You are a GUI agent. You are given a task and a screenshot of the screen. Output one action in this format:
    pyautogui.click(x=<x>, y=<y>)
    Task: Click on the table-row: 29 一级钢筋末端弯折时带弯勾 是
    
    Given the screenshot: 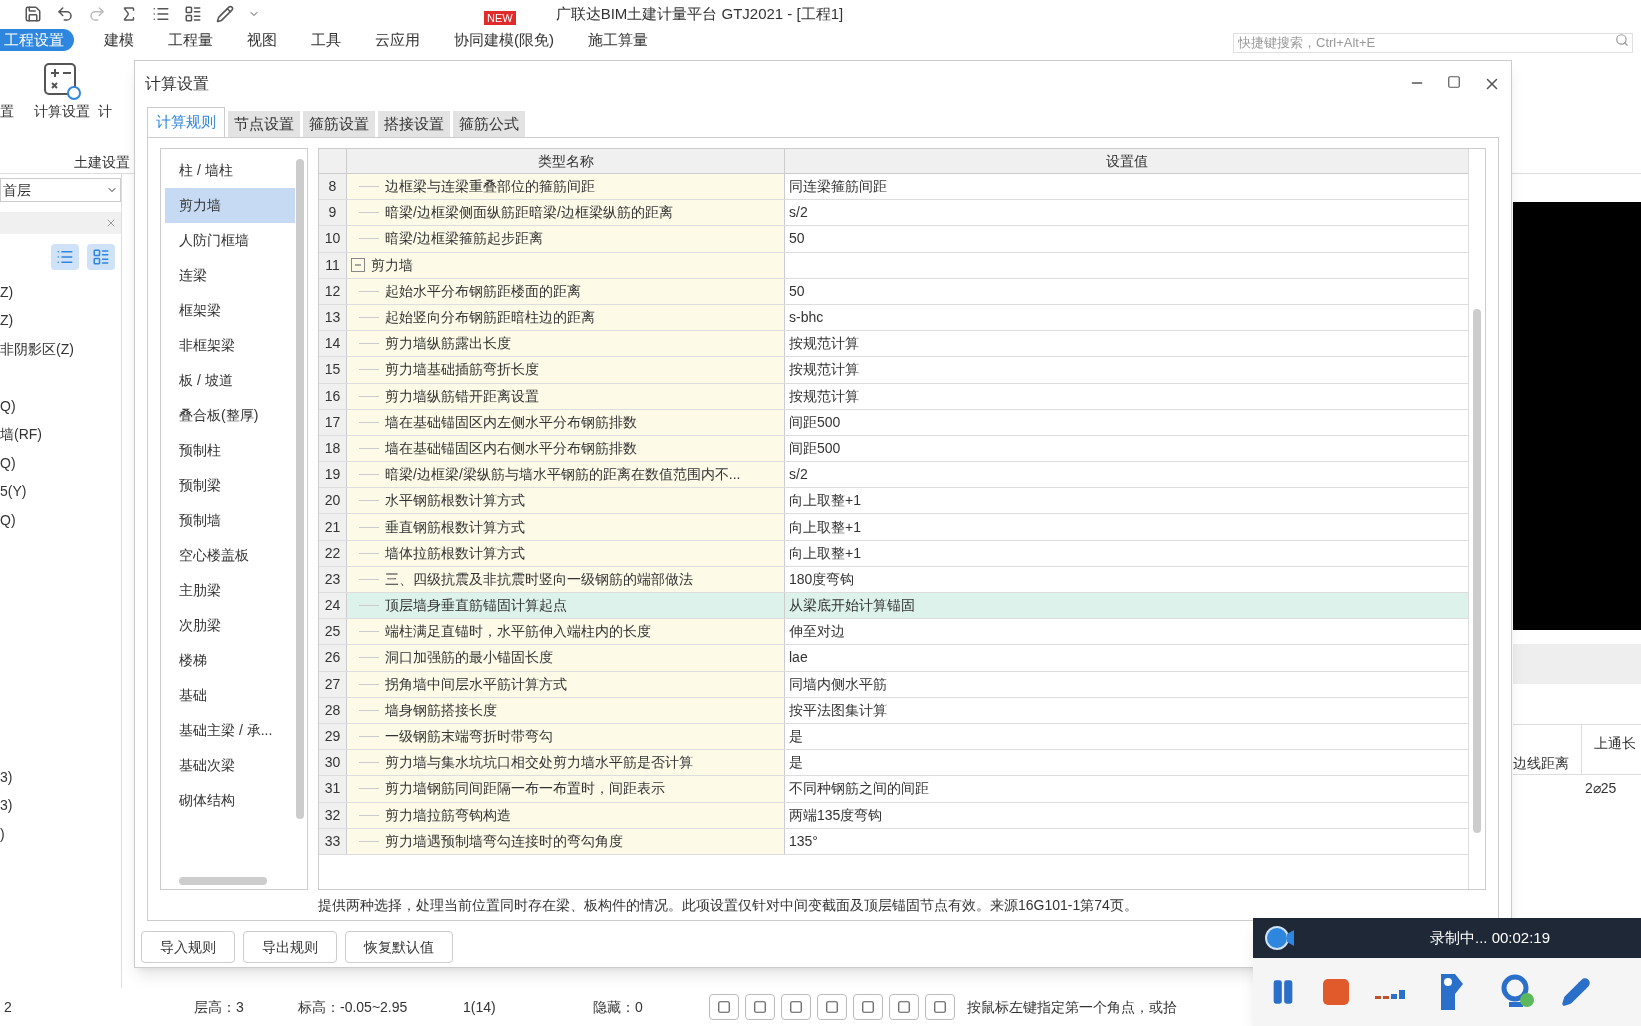 What is the action you would take?
    pyautogui.click(x=893, y=737)
    